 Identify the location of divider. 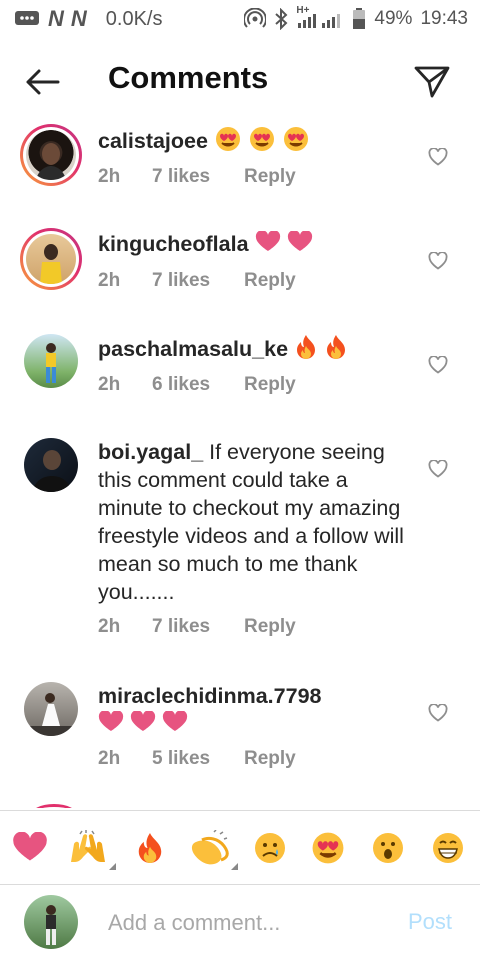
(240, 810).